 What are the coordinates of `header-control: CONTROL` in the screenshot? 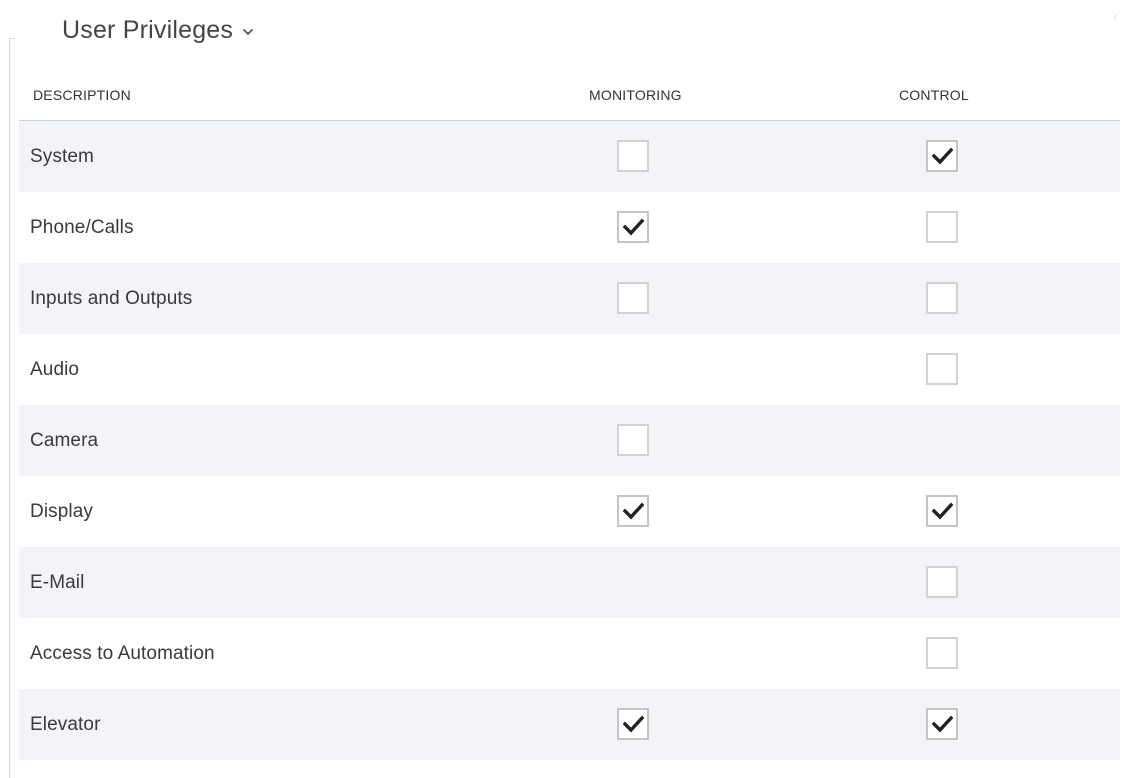 It's located at (934, 95).